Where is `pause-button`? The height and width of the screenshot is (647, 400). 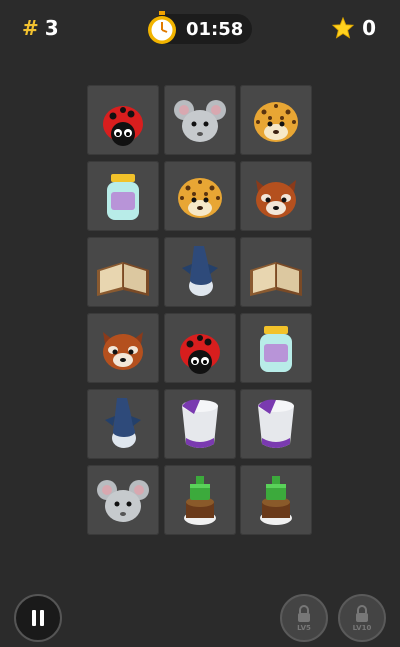
pause-button is located at coordinates (38, 618).